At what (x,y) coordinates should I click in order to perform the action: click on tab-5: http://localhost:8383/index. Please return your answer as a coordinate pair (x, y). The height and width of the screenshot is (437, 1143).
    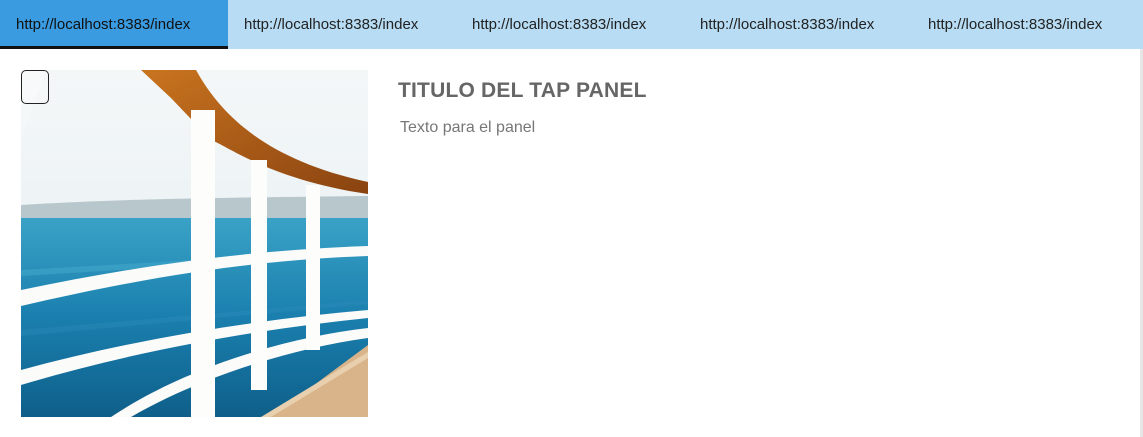
    Looking at the image, I should click on (1026, 23).